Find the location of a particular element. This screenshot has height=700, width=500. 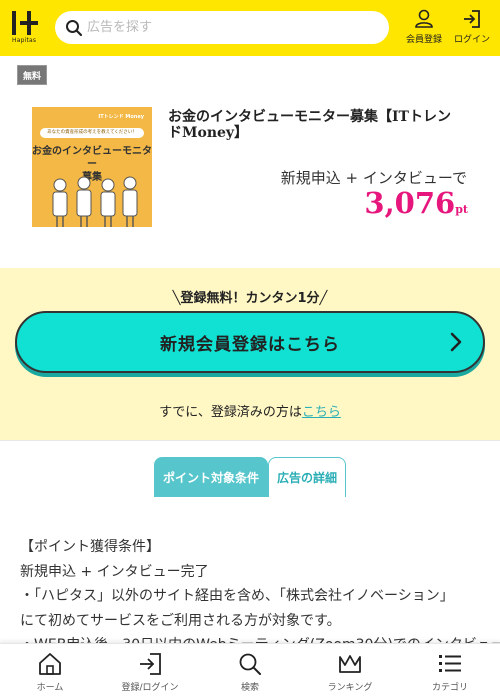

login-button: ログイン is located at coordinates (472, 29).